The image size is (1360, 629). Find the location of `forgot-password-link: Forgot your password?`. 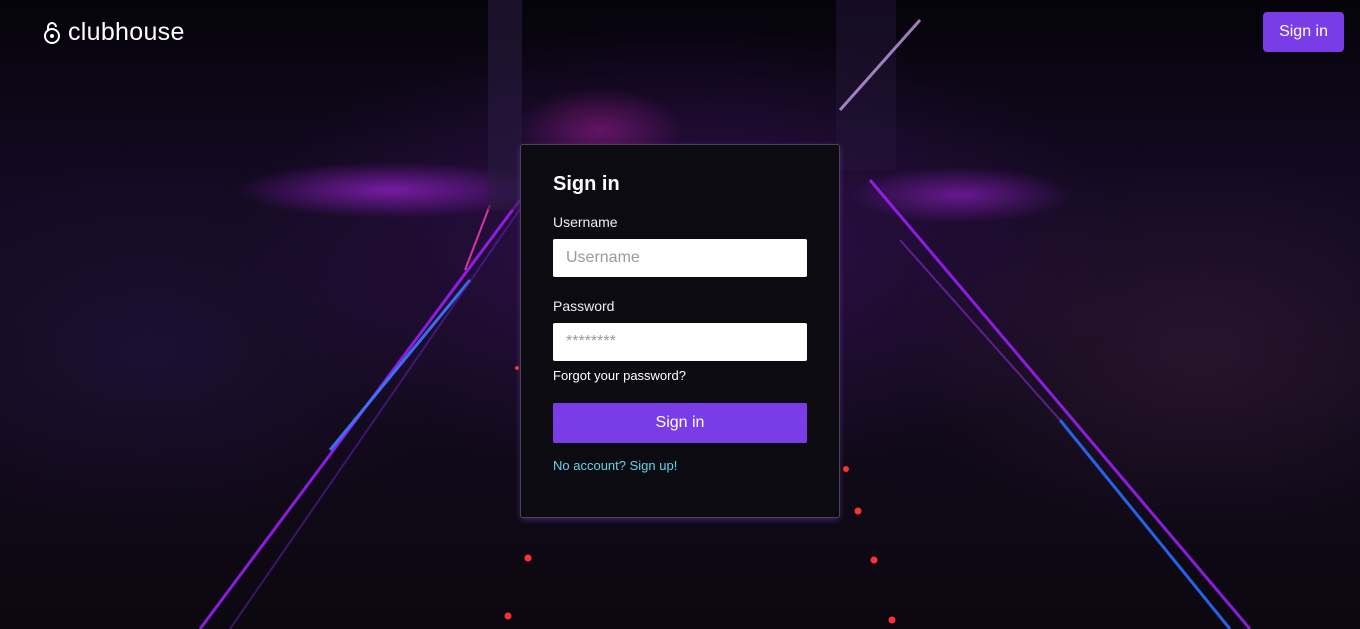

forgot-password-link: Forgot your password? is located at coordinates (680, 375).